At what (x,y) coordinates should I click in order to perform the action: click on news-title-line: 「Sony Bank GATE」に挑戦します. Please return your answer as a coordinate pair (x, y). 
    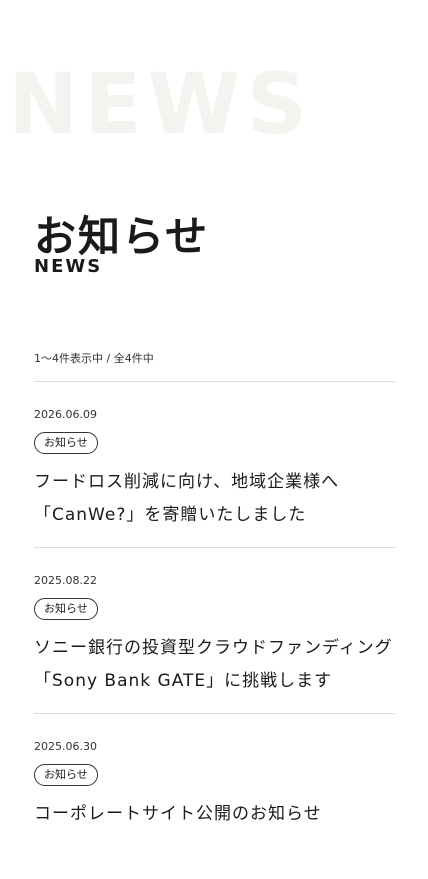
    Looking at the image, I should click on (183, 681).